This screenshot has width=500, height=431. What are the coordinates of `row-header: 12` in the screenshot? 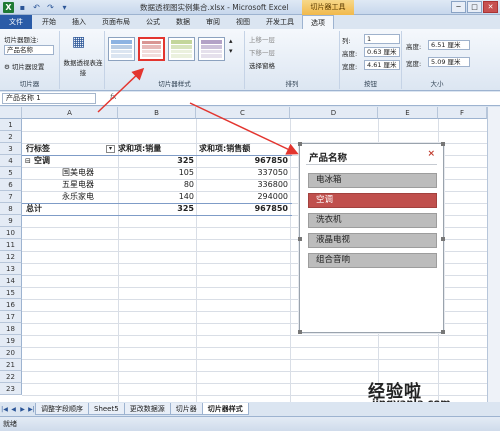 It's located at (11, 257).